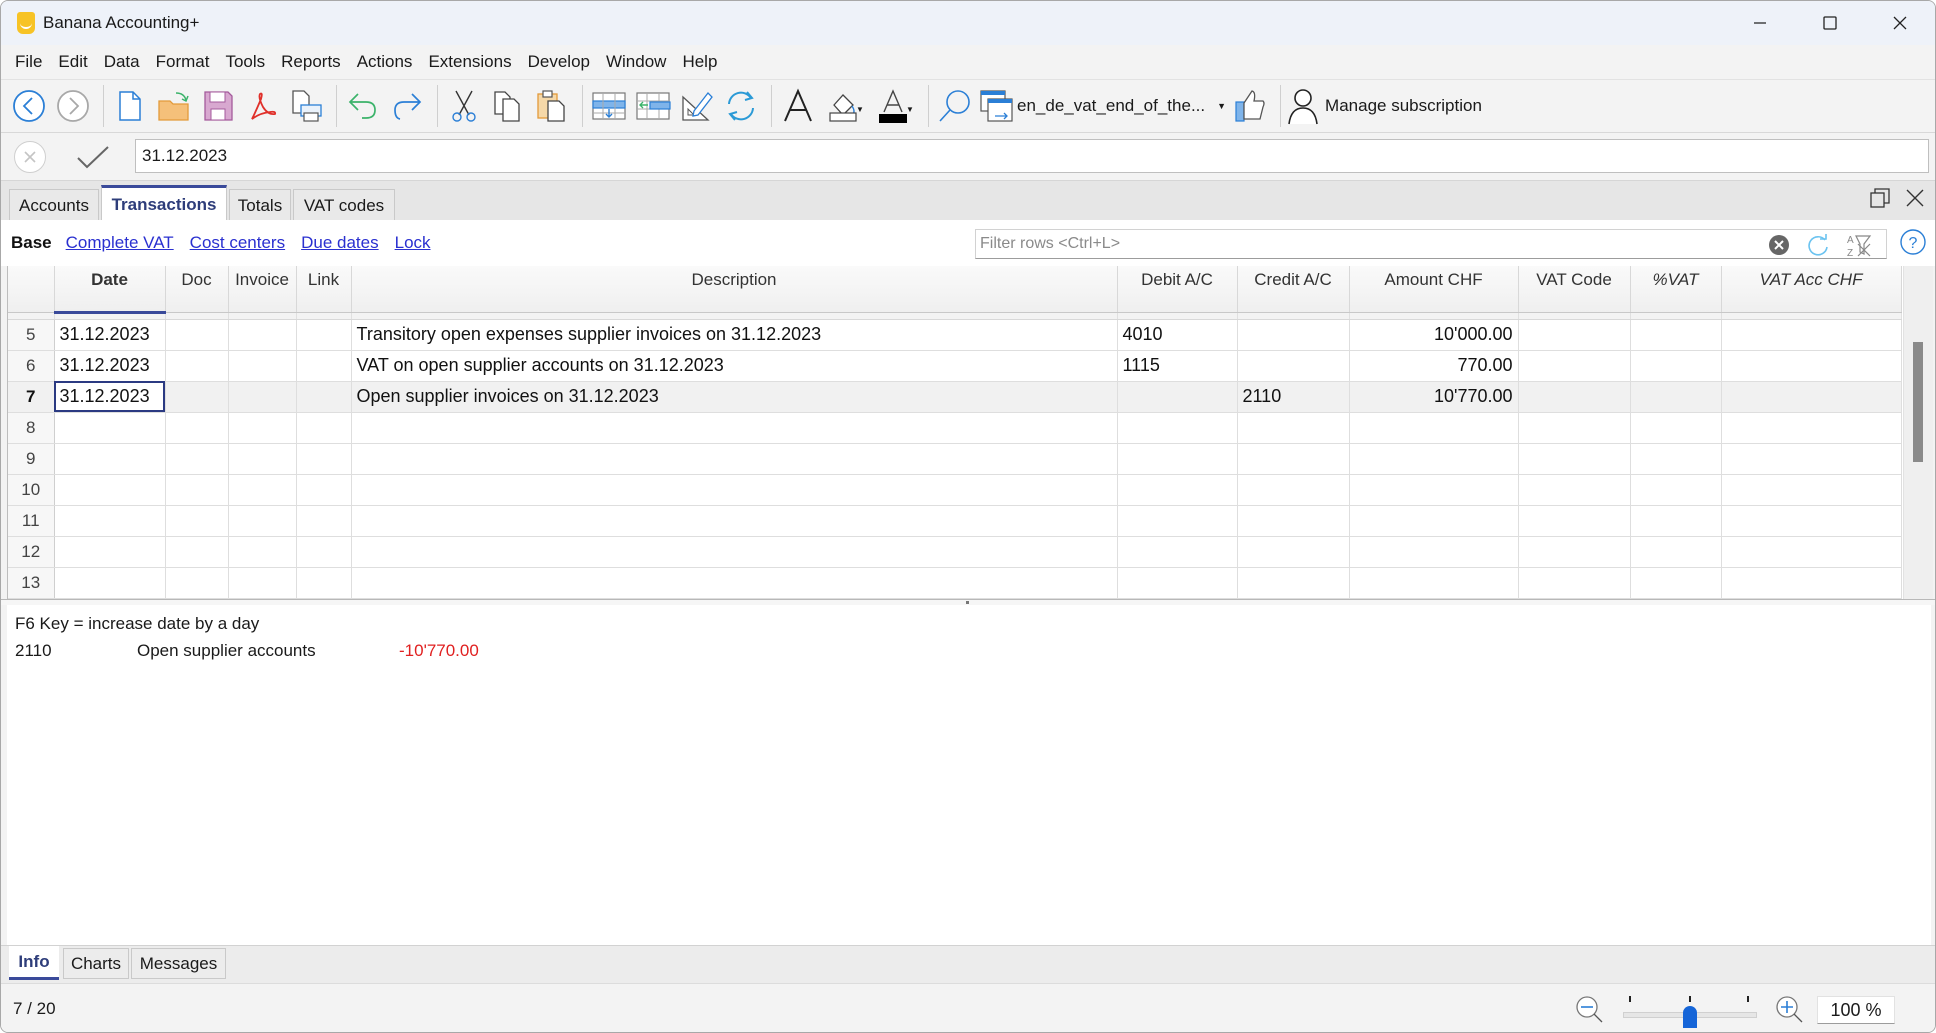 Image resolution: width=1936 pixels, height=1033 pixels. What do you see at coordinates (552, 106) in the screenshot?
I see `paste-button` at bounding box center [552, 106].